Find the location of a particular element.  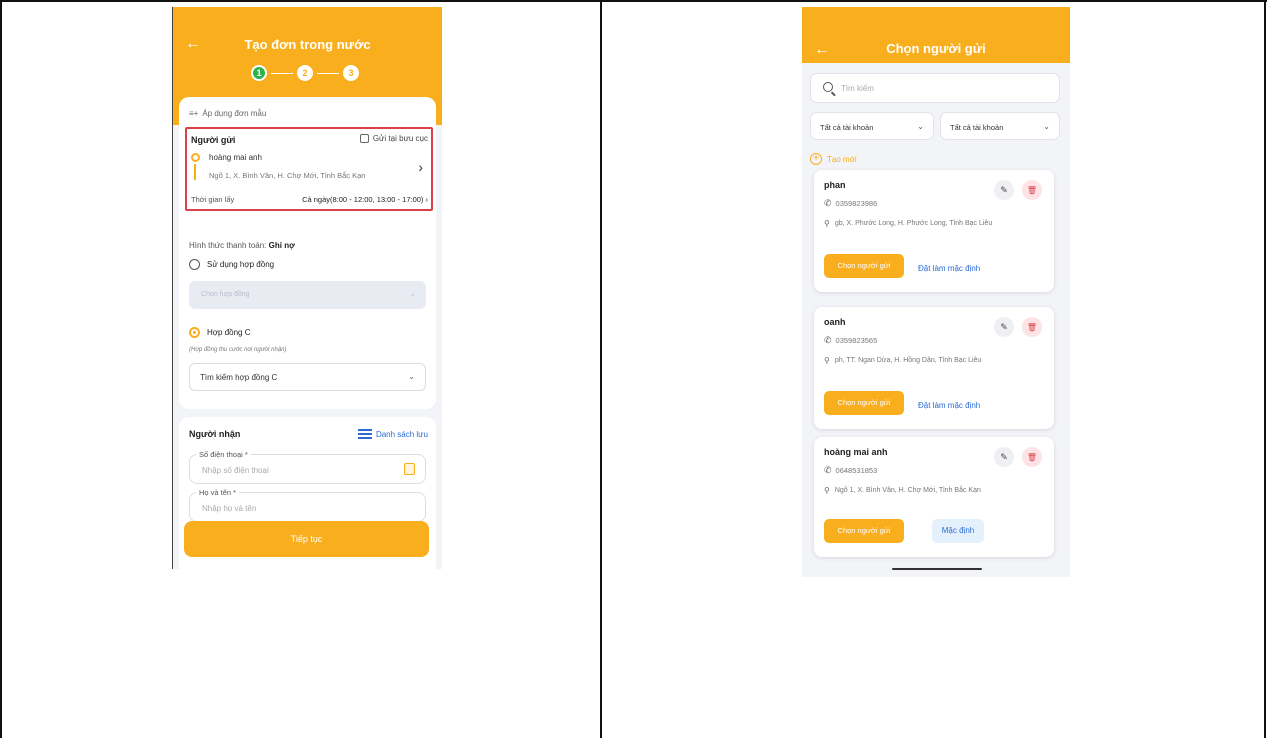

apply-template-link: ≡+ Áp dụng đơn mẫu is located at coordinates (227, 113).